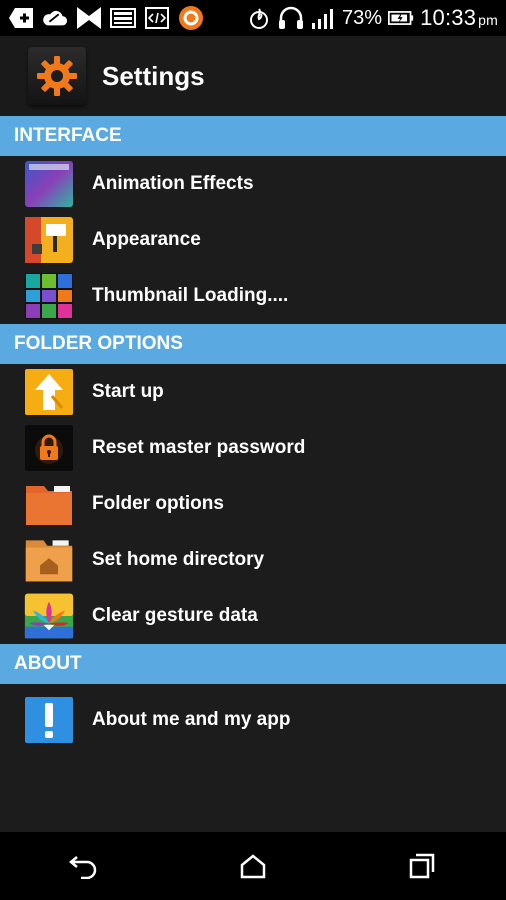 The width and height of the screenshot is (506, 900). I want to click on app-bar: Settings, so click(253, 76).